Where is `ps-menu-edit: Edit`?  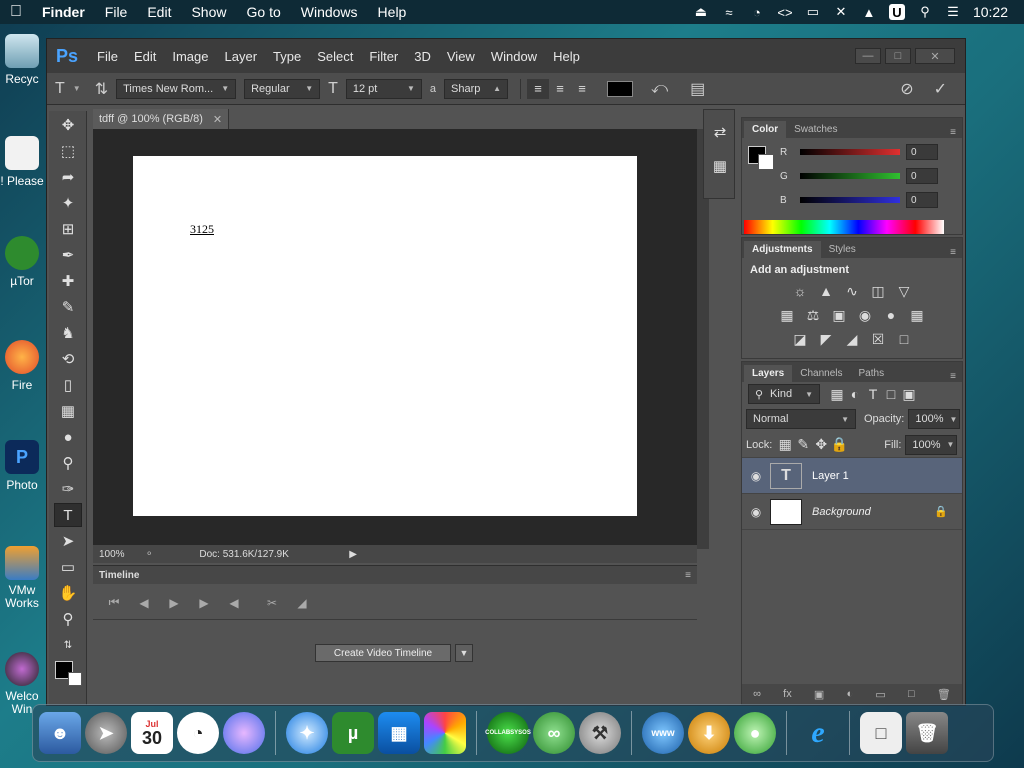 ps-menu-edit: Edit is located at coordinates (145, 56).